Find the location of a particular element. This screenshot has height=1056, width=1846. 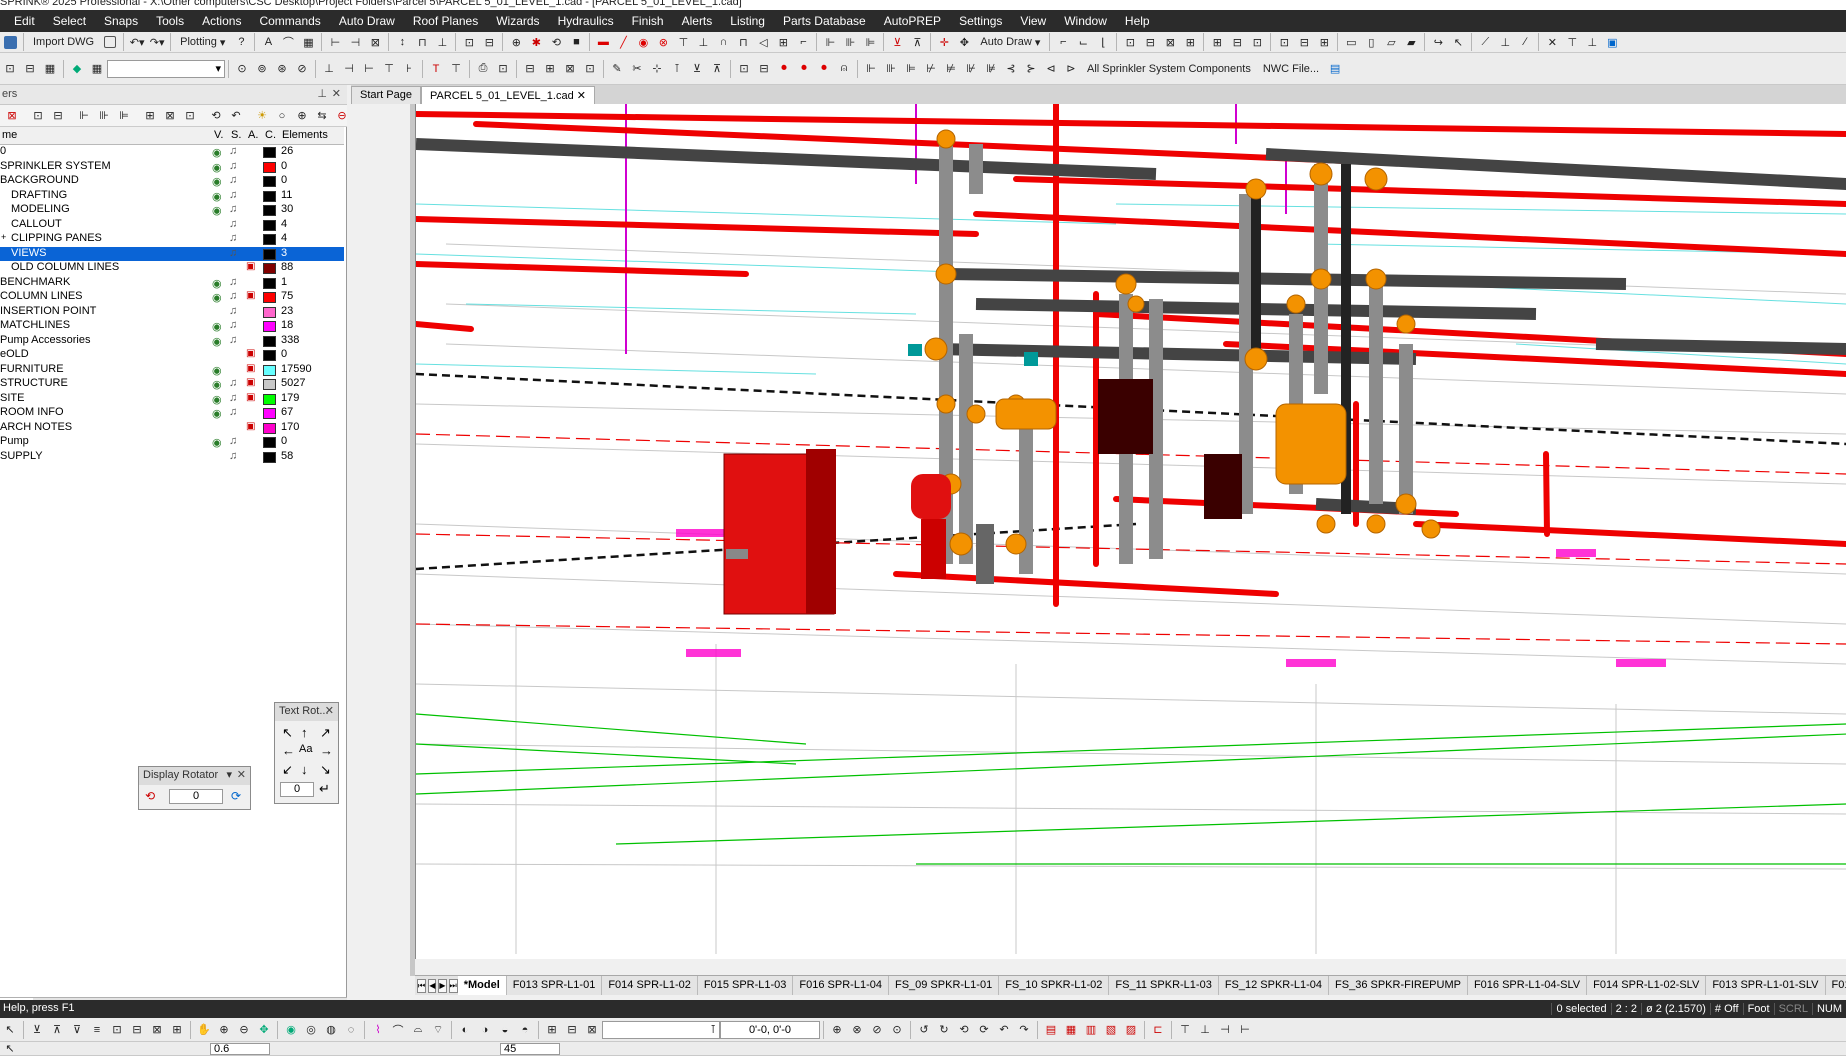

line-draw2-icon: ⌙ is located at coordinates (1083, 42).